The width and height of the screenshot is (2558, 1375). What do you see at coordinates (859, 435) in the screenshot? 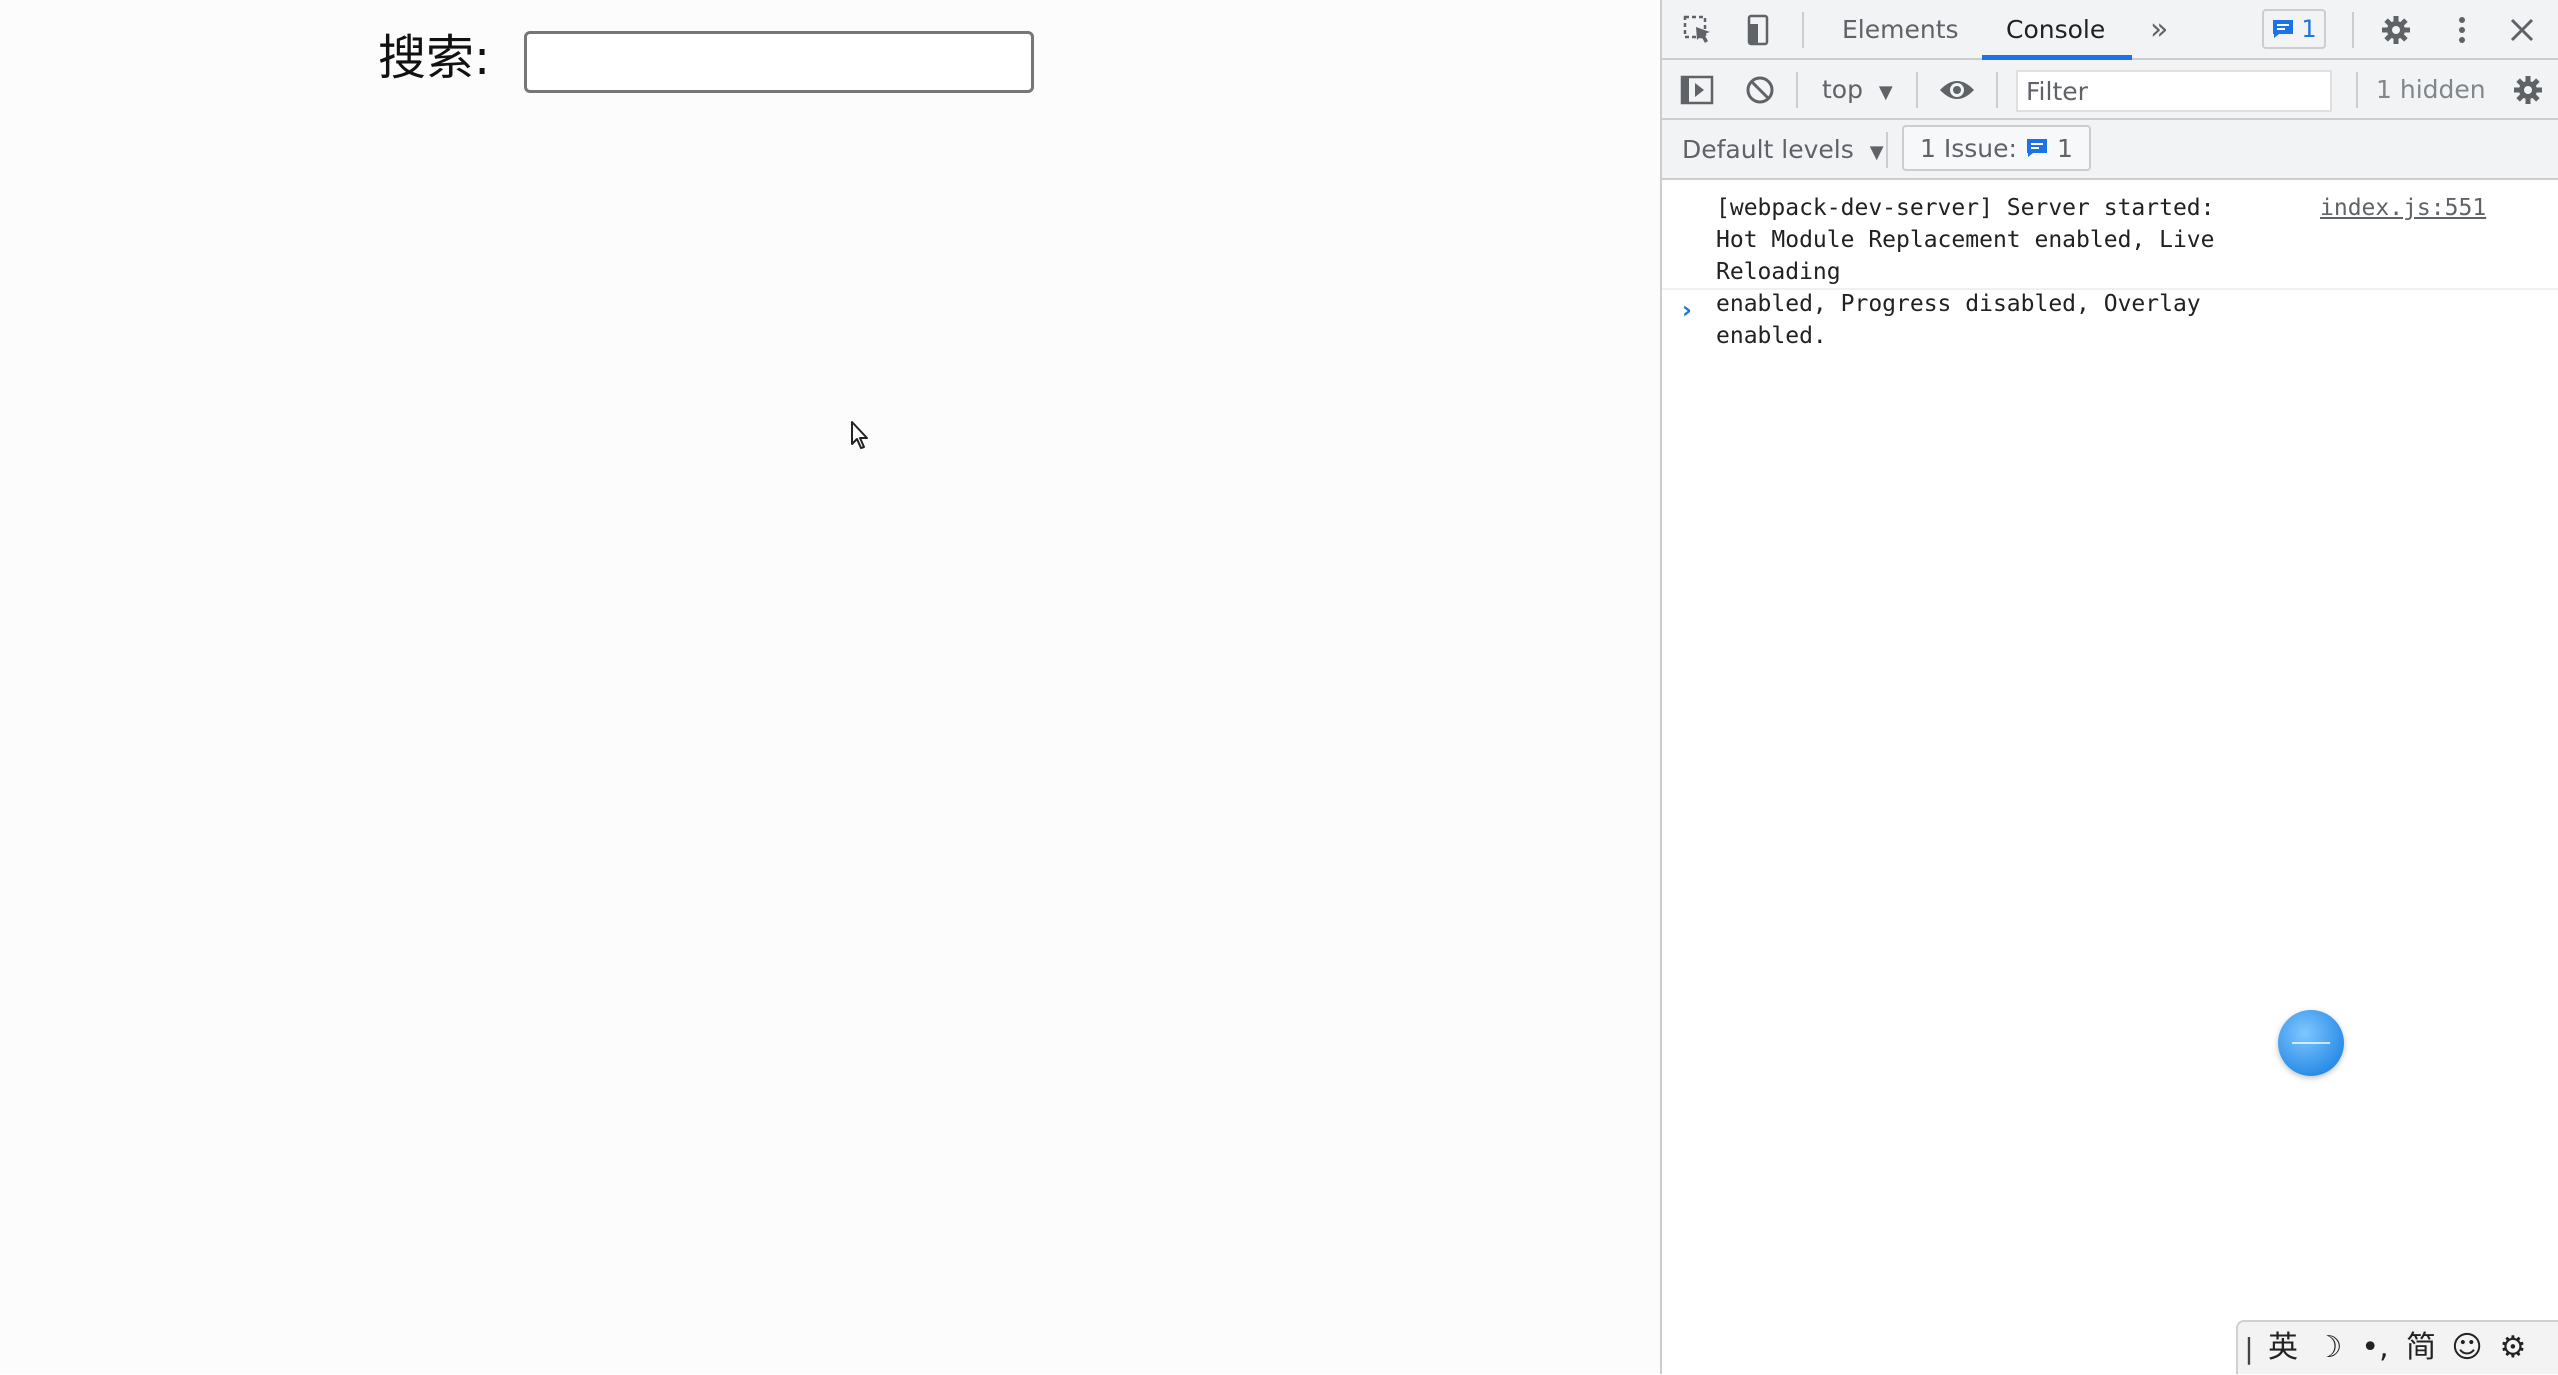
I see `mouse-cursor-icon` at bounding box center [859, 435].